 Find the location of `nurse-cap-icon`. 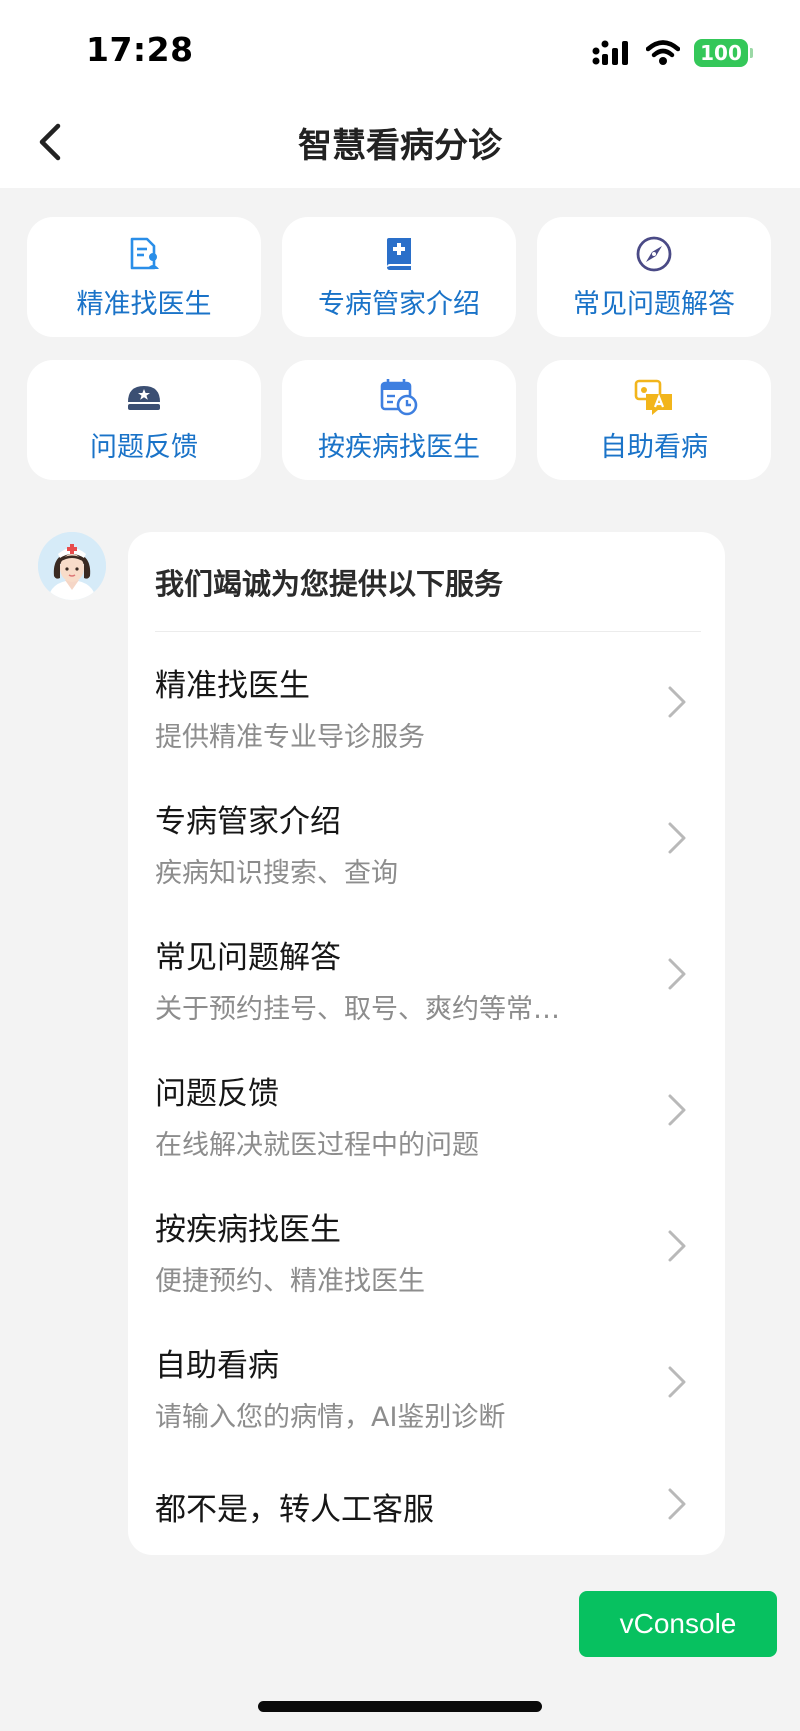

nurse-cap-icon is located at coordinates (144, 397).